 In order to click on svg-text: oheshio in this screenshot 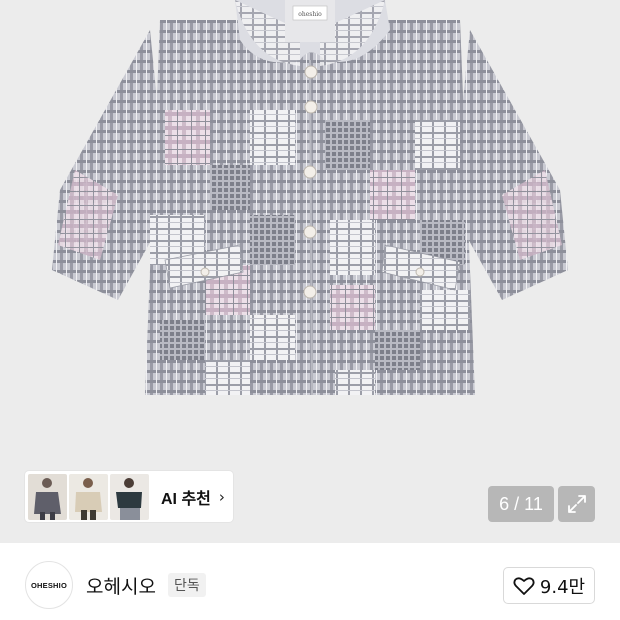, I will do `click(310, 14)`.